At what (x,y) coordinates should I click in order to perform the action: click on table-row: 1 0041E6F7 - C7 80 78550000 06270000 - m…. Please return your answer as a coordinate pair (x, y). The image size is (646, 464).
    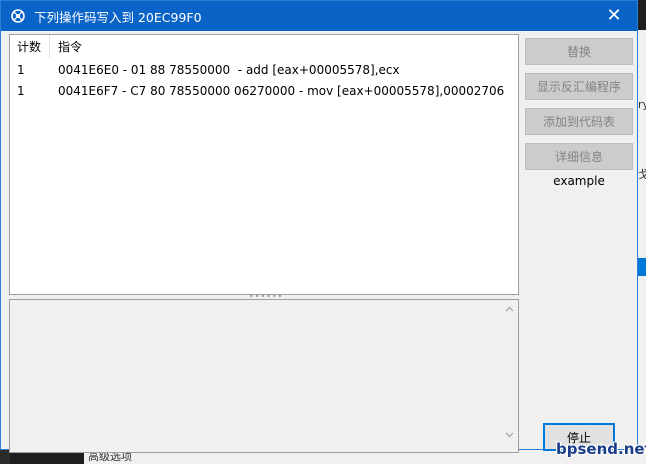
    Looking at the image, I should click on (264, 90).